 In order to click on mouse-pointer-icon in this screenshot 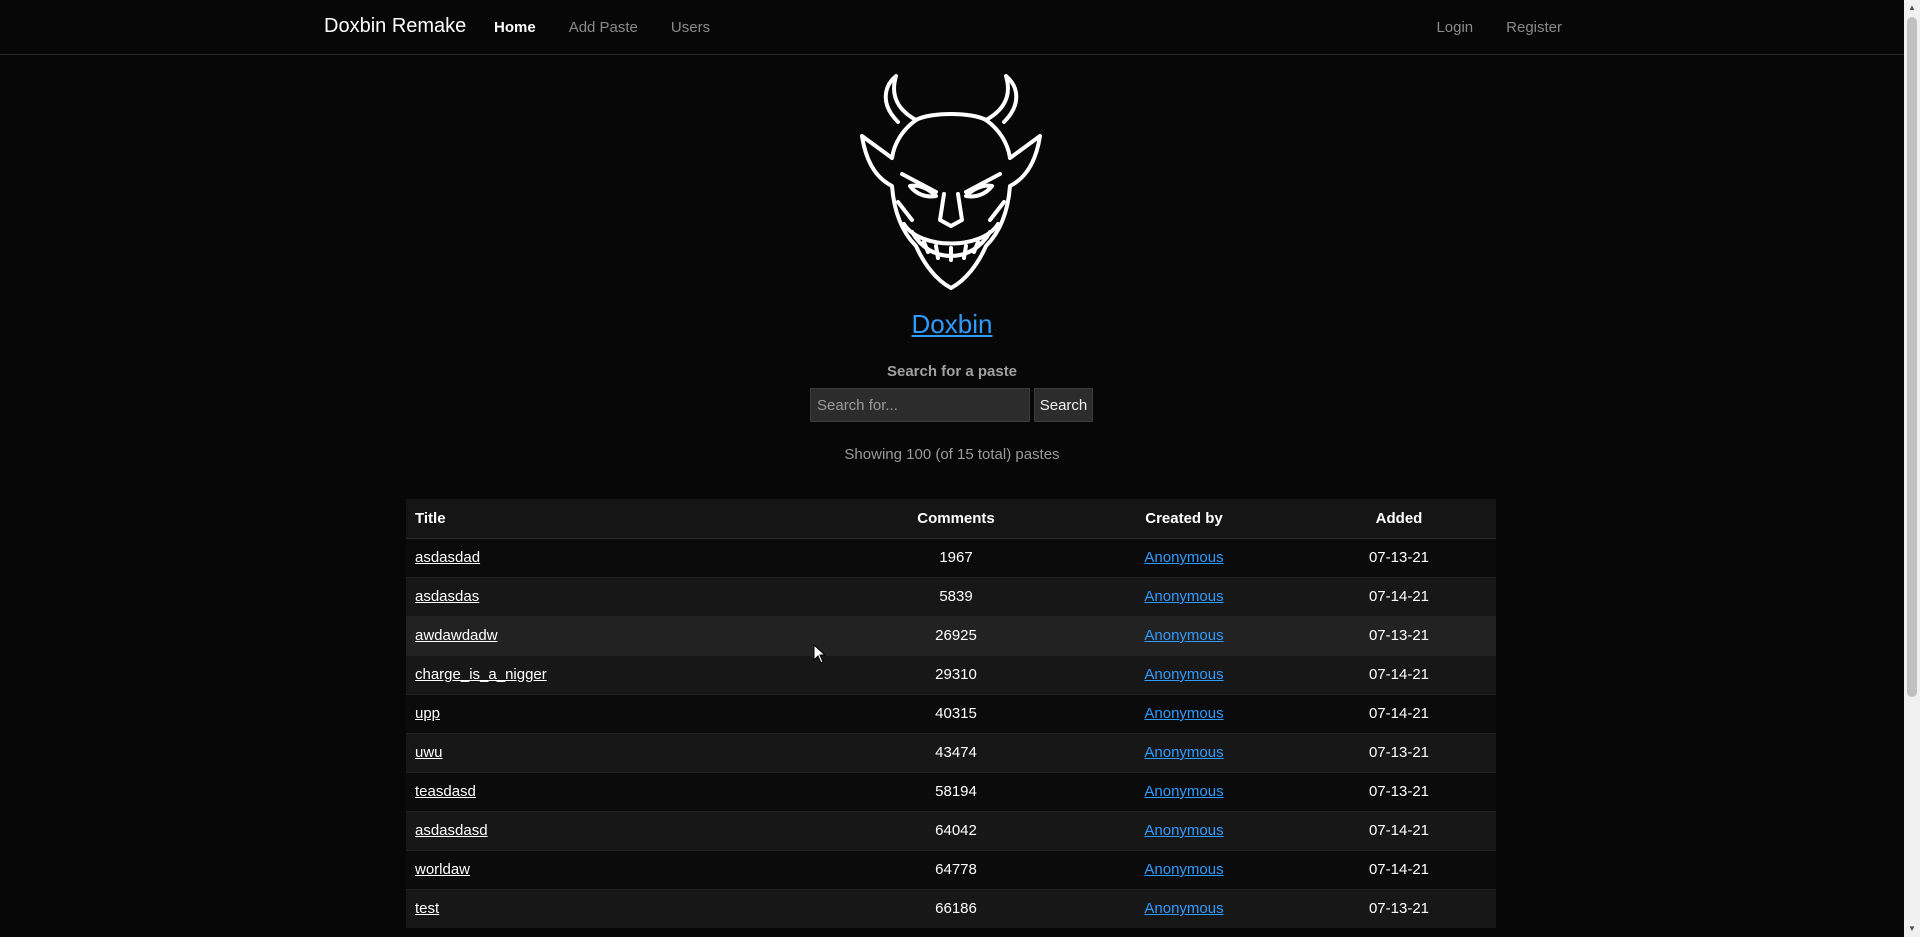, I will do `click(819, 654)`.